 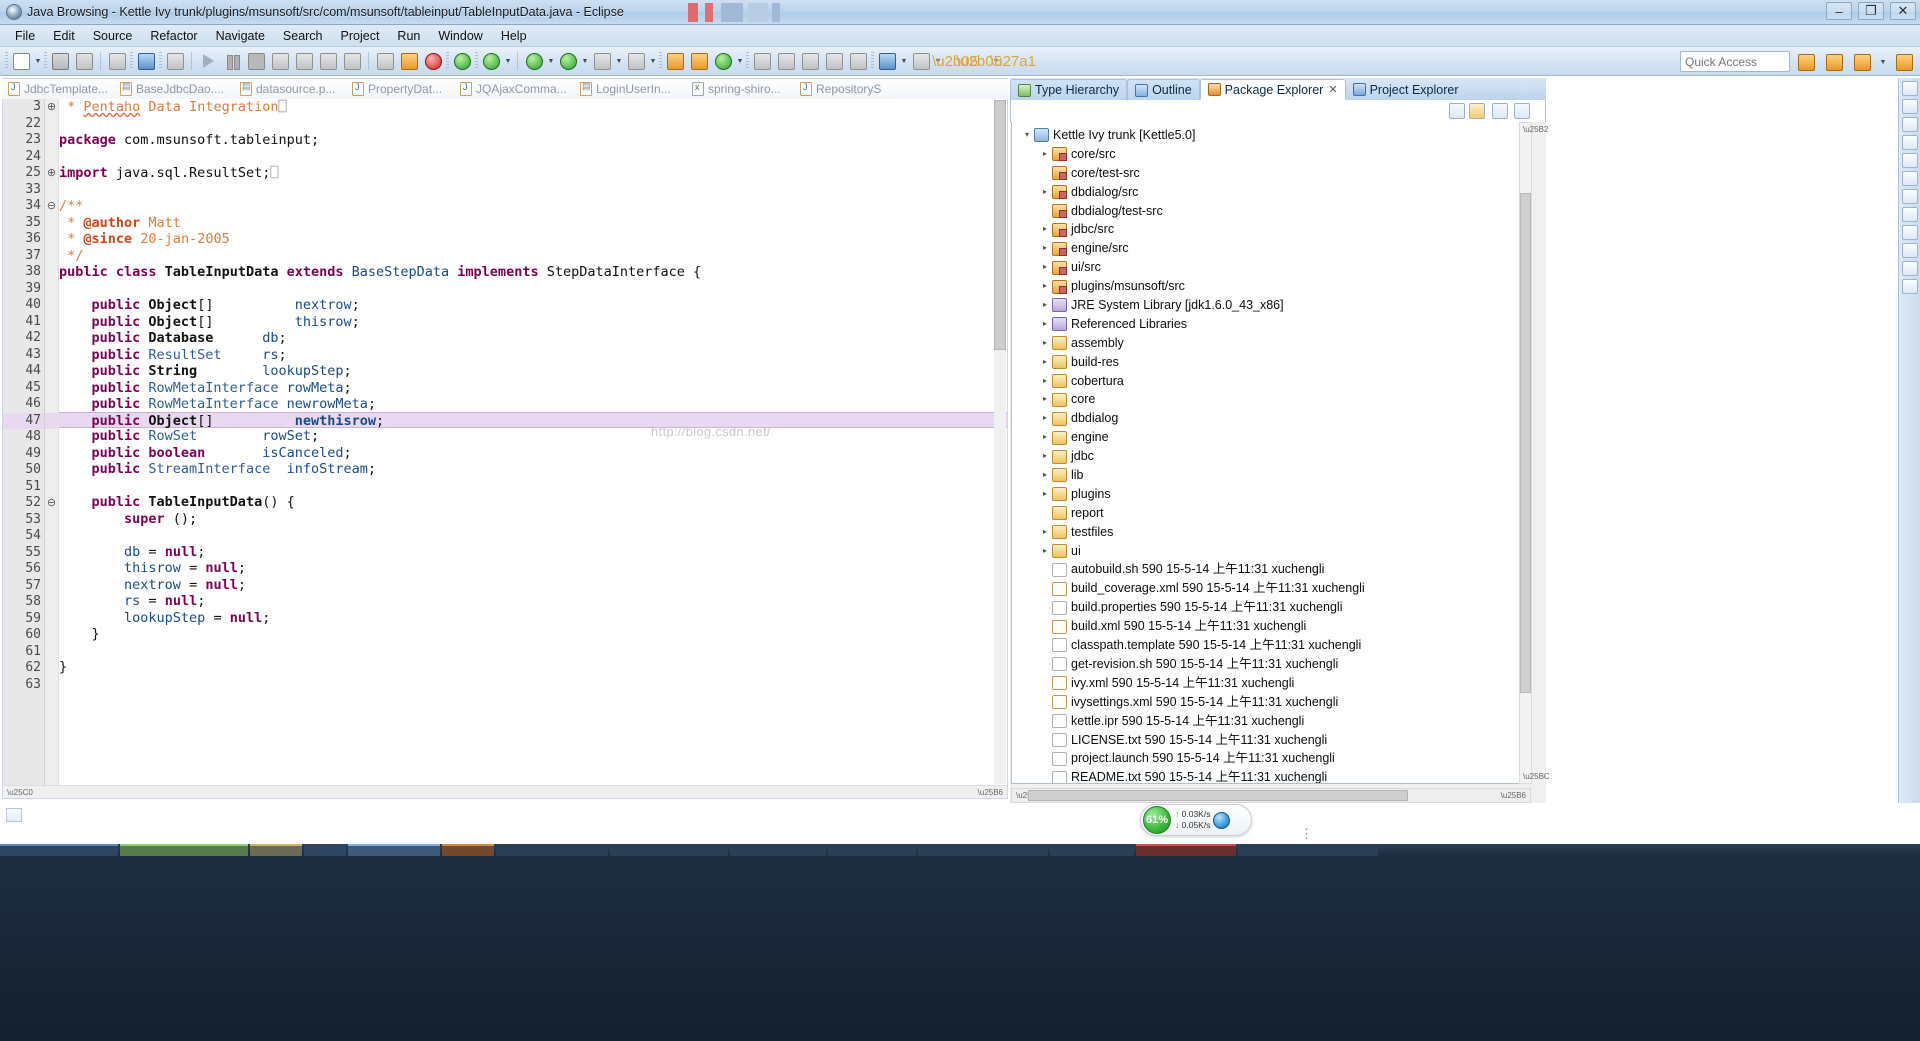 I want to click on code-line: public Database db;, so click(x=533, y=338).